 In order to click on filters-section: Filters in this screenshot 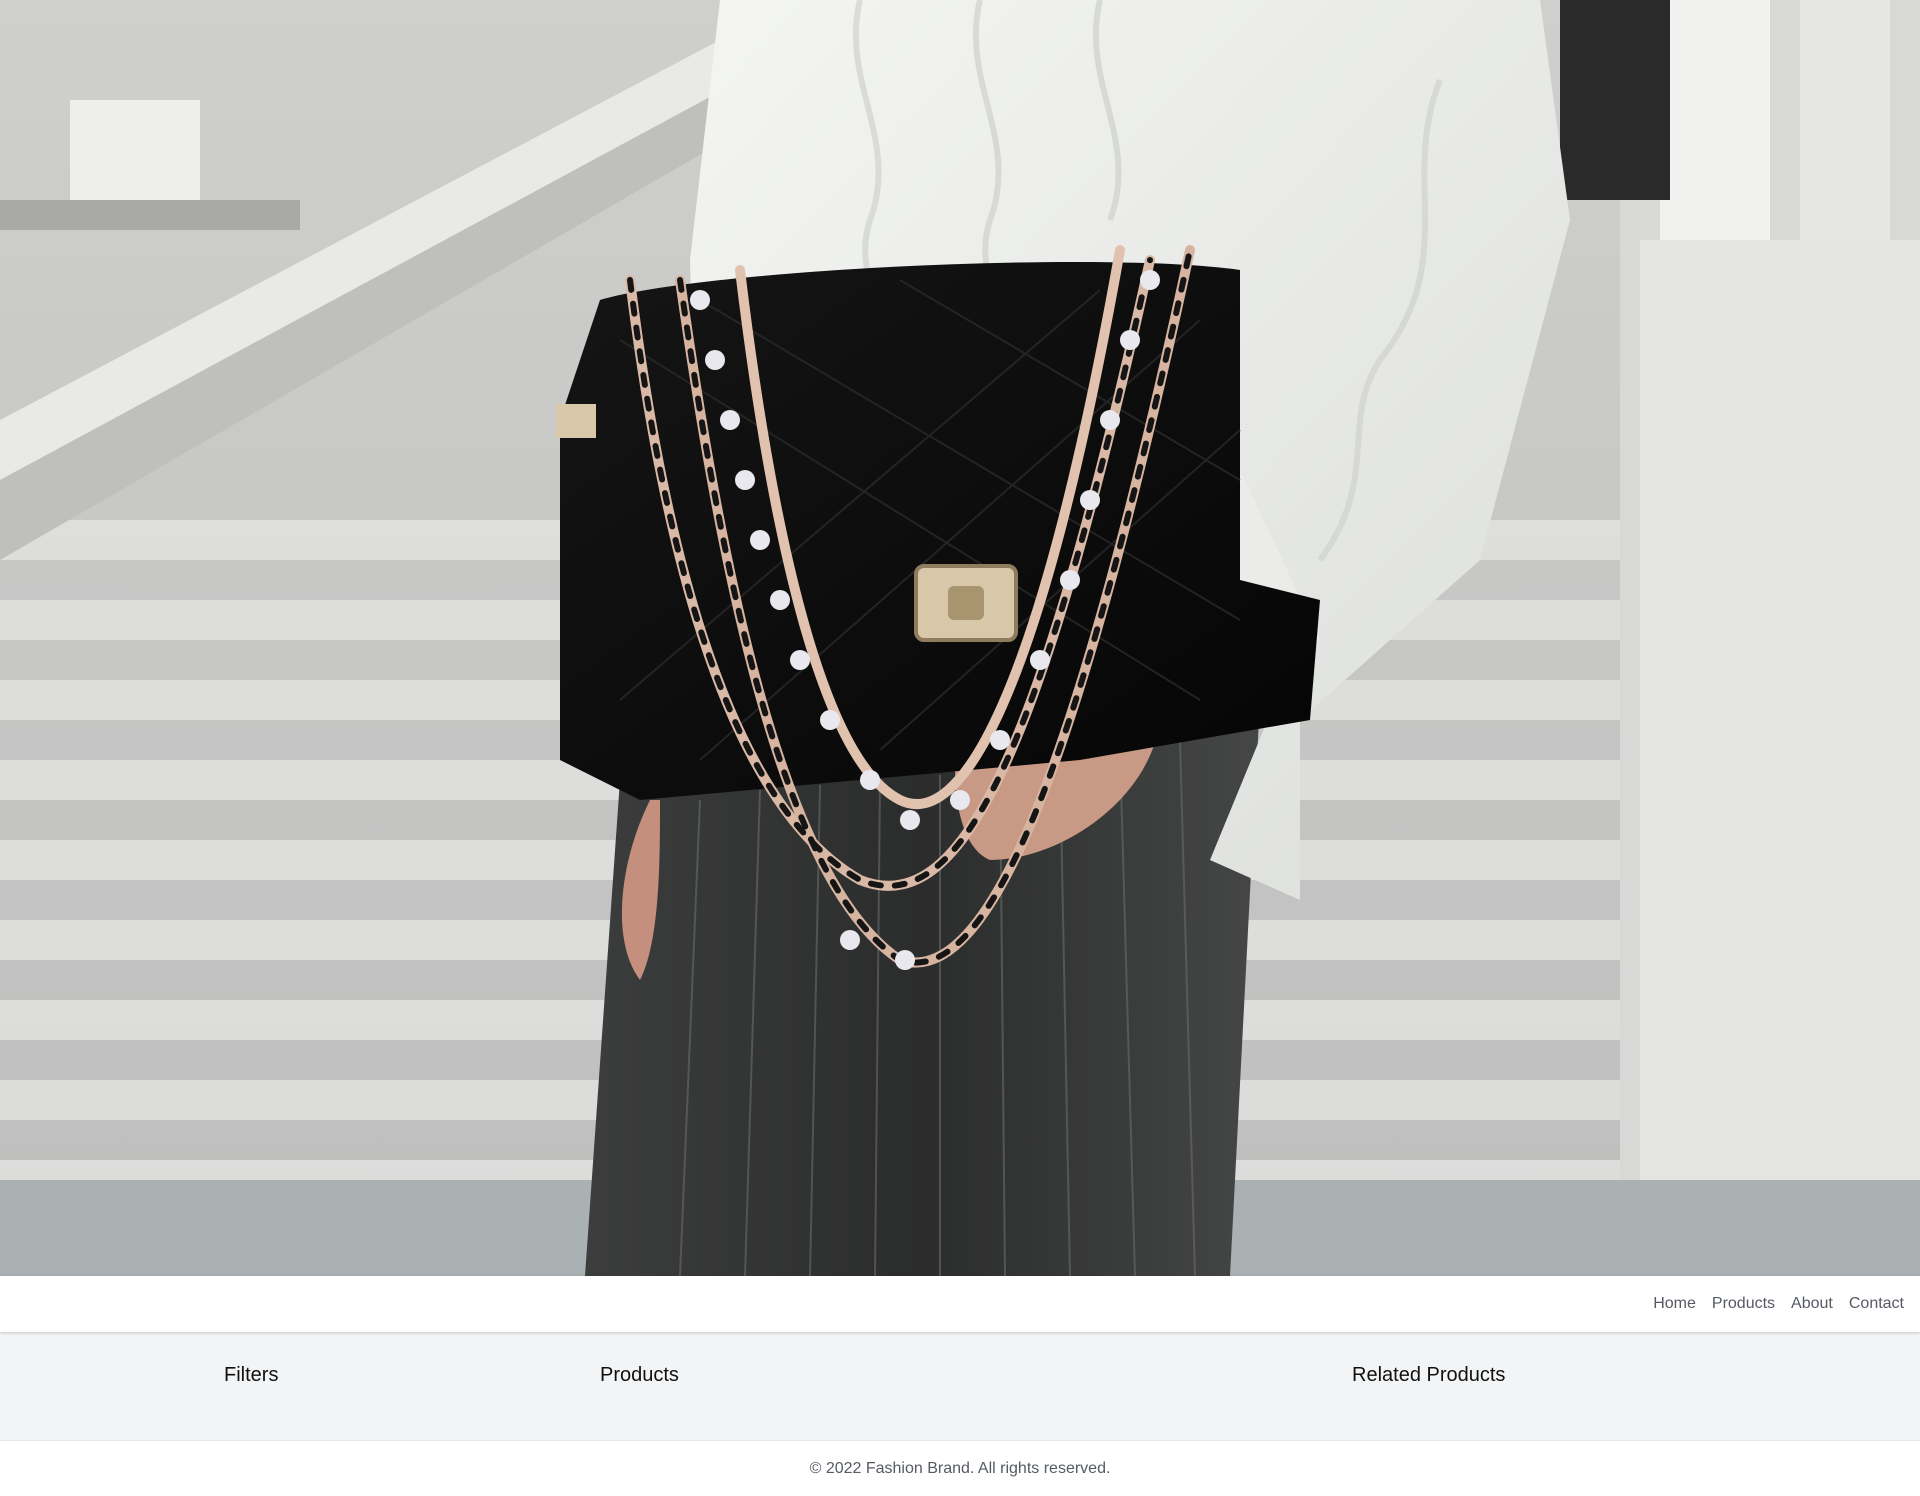, I will do `click(412, 1386)`.